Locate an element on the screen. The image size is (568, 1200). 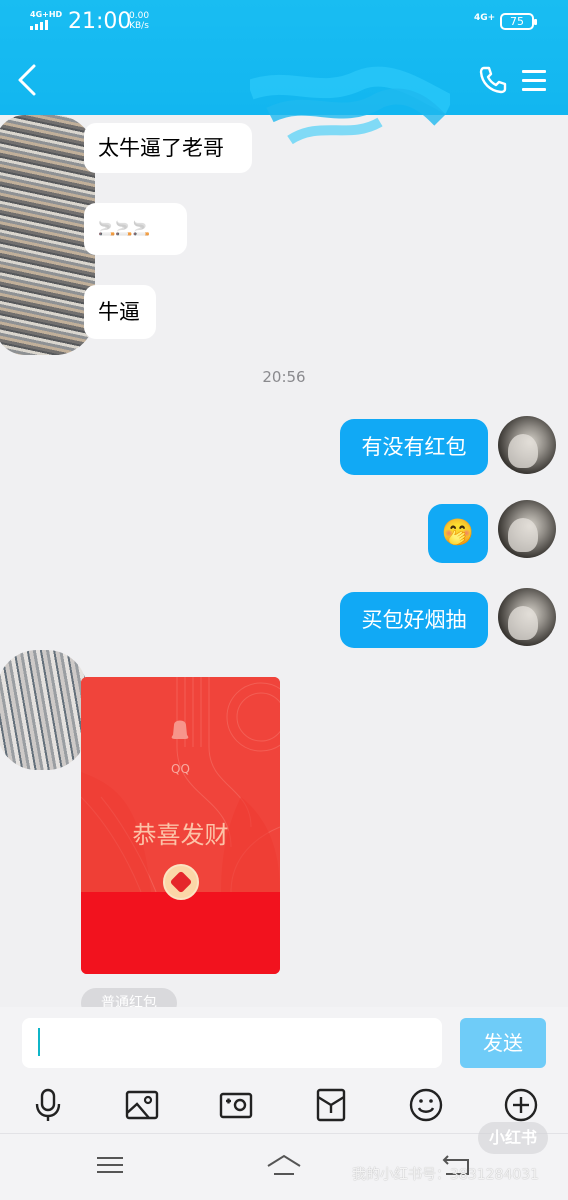
image-icon is located at coordinates (142, 1105).